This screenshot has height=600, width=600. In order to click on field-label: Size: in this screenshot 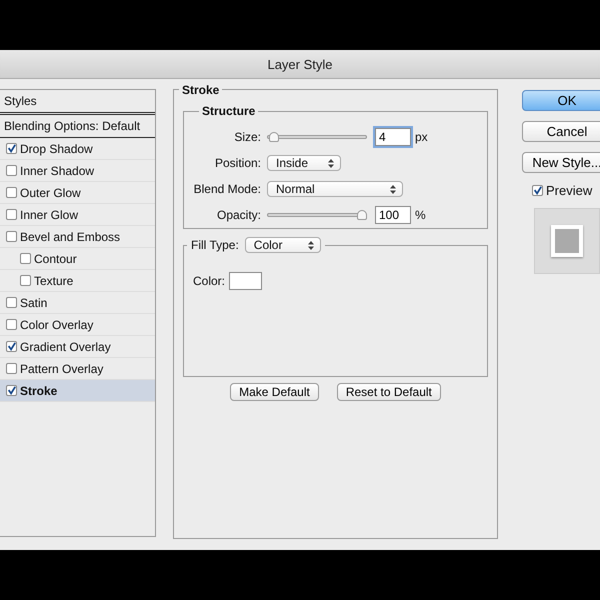, I will do `click(247, 137)`.